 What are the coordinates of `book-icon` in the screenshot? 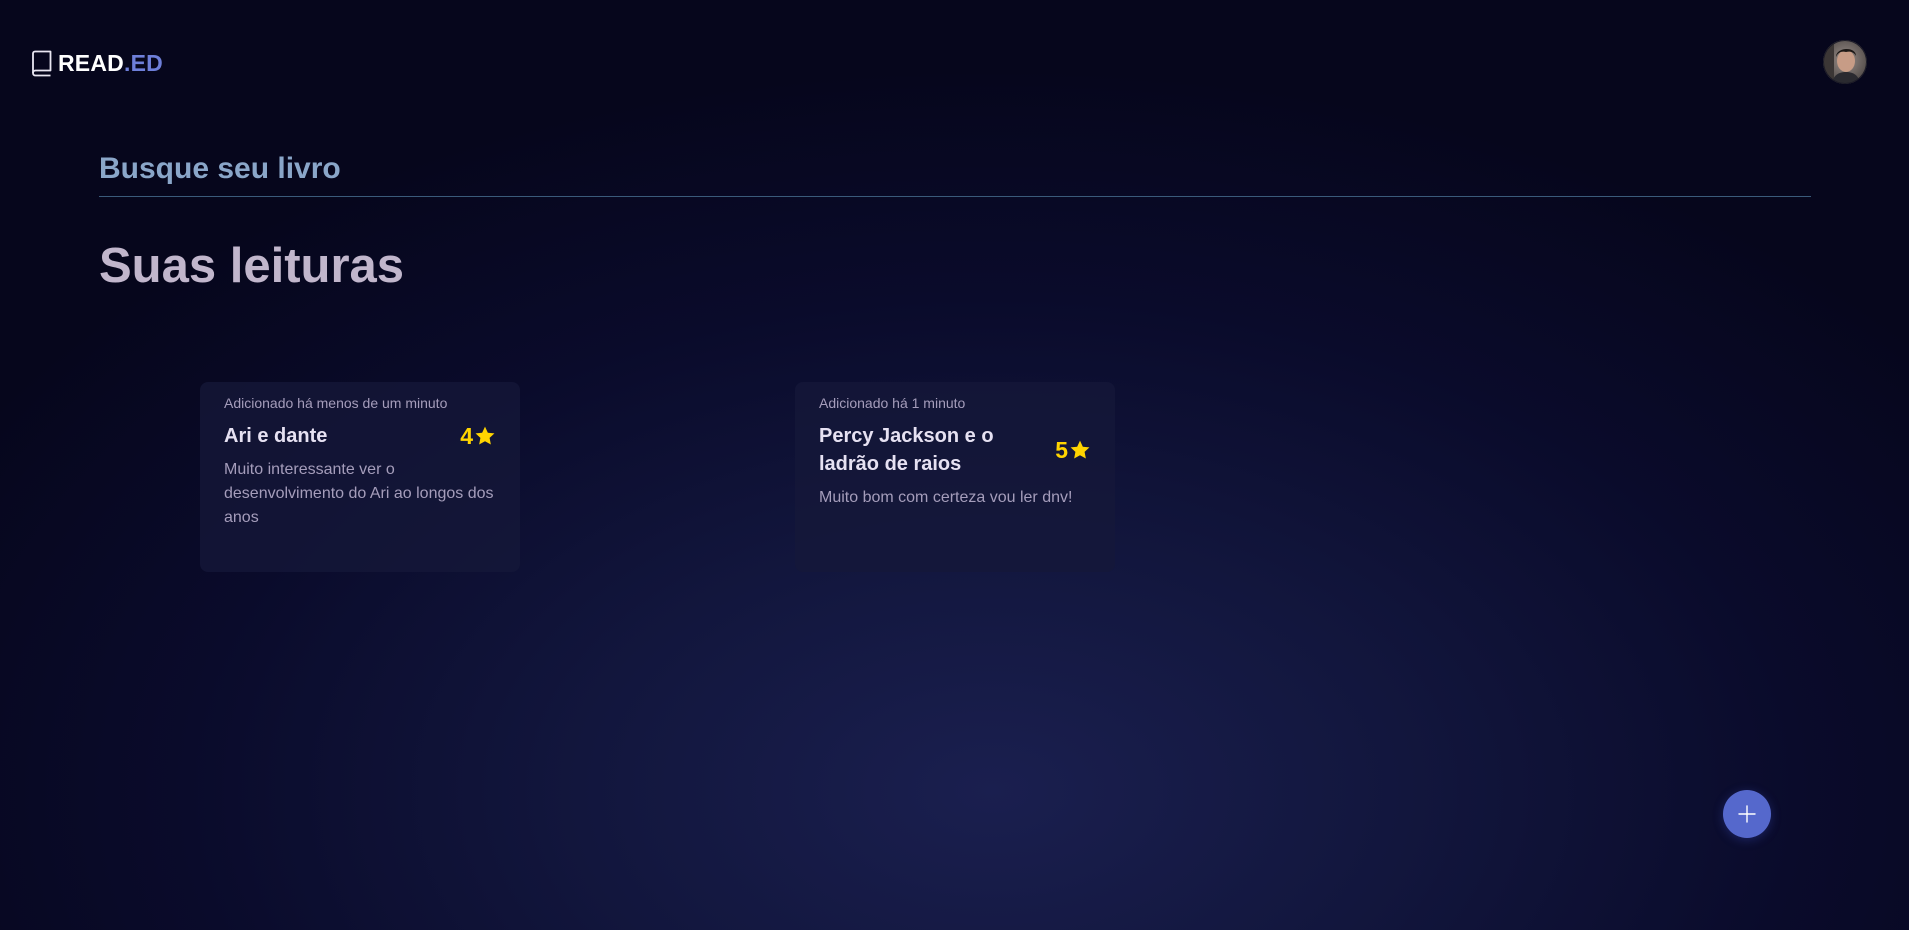 It's located at (42, 63).